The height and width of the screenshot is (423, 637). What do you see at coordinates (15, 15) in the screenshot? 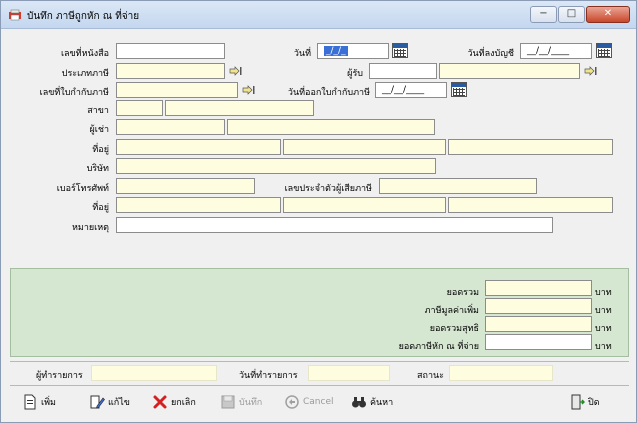
I see `app-icon` at bounding box center [15, 15].